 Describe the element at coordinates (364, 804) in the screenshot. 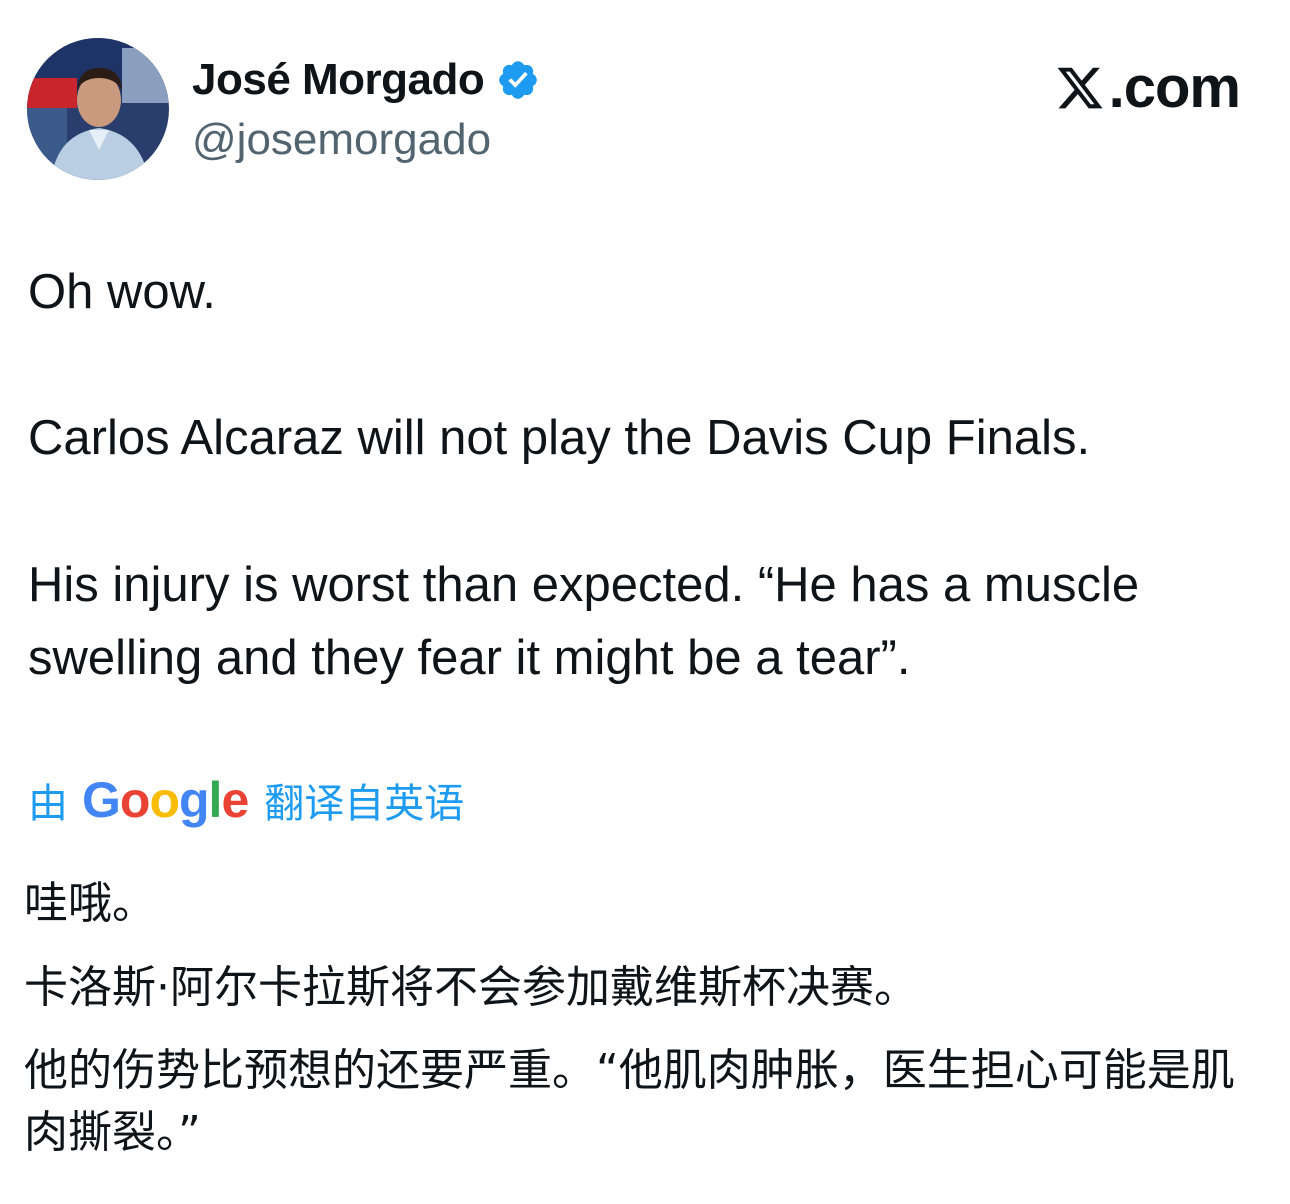

I see `translation-suffix: 翻译自英语` at that location.